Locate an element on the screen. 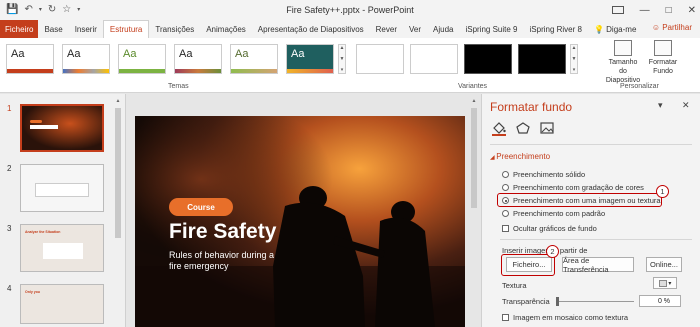 Image resolution: width=700 pixels, height=327 pixels. minimize-icon: — is located at coordinates (645, 10).